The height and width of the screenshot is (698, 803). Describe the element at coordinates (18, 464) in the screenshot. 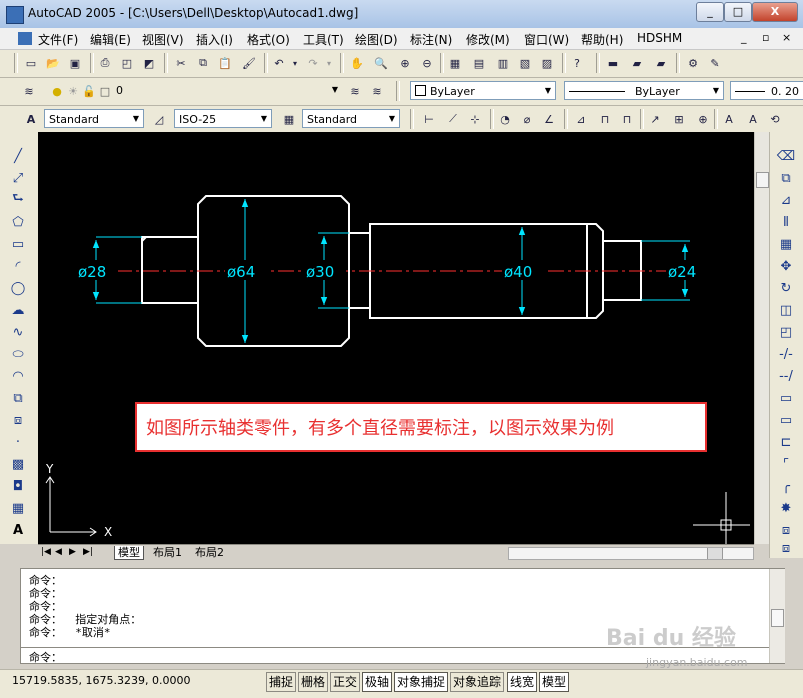

I see `hatch-icon: ▩` at that location.